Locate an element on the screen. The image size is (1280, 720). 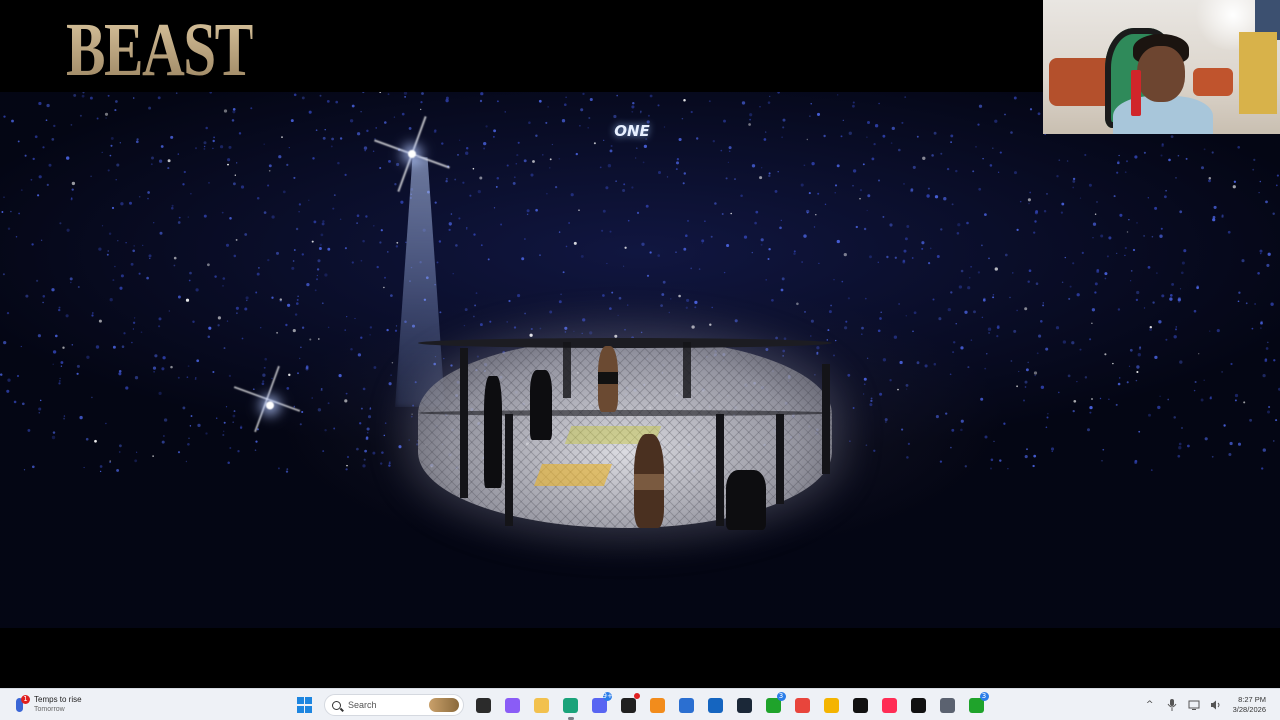
start-button is located at coordinates (305, 705).